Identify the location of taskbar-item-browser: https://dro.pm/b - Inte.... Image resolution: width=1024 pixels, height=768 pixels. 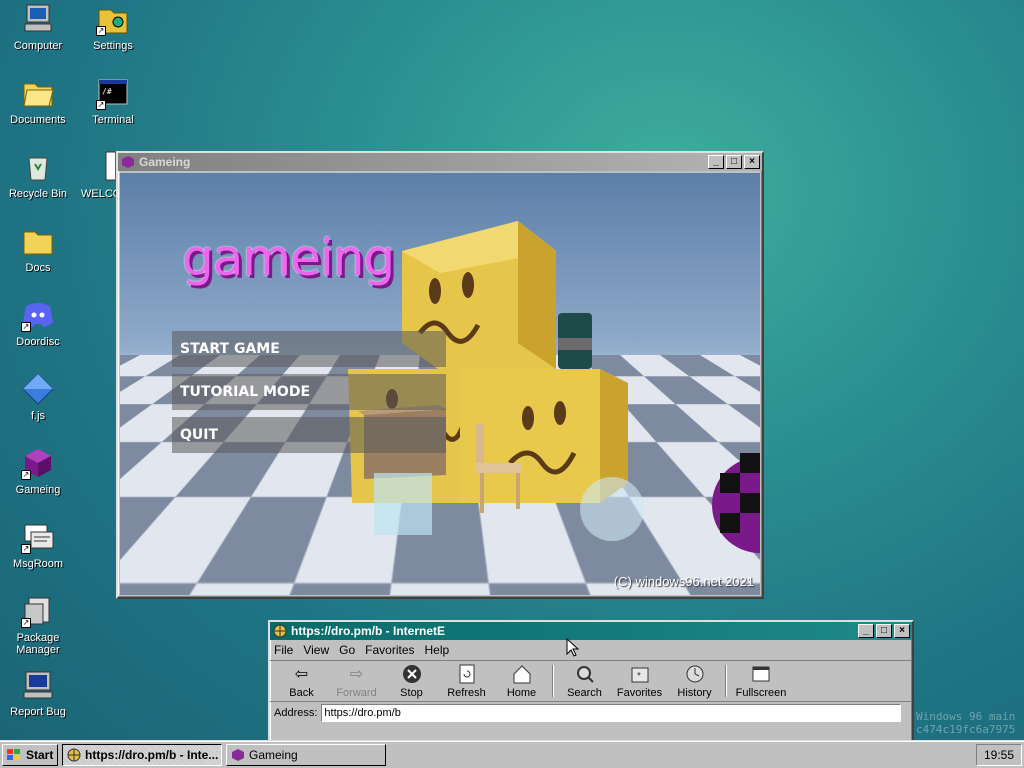
(142, 754).